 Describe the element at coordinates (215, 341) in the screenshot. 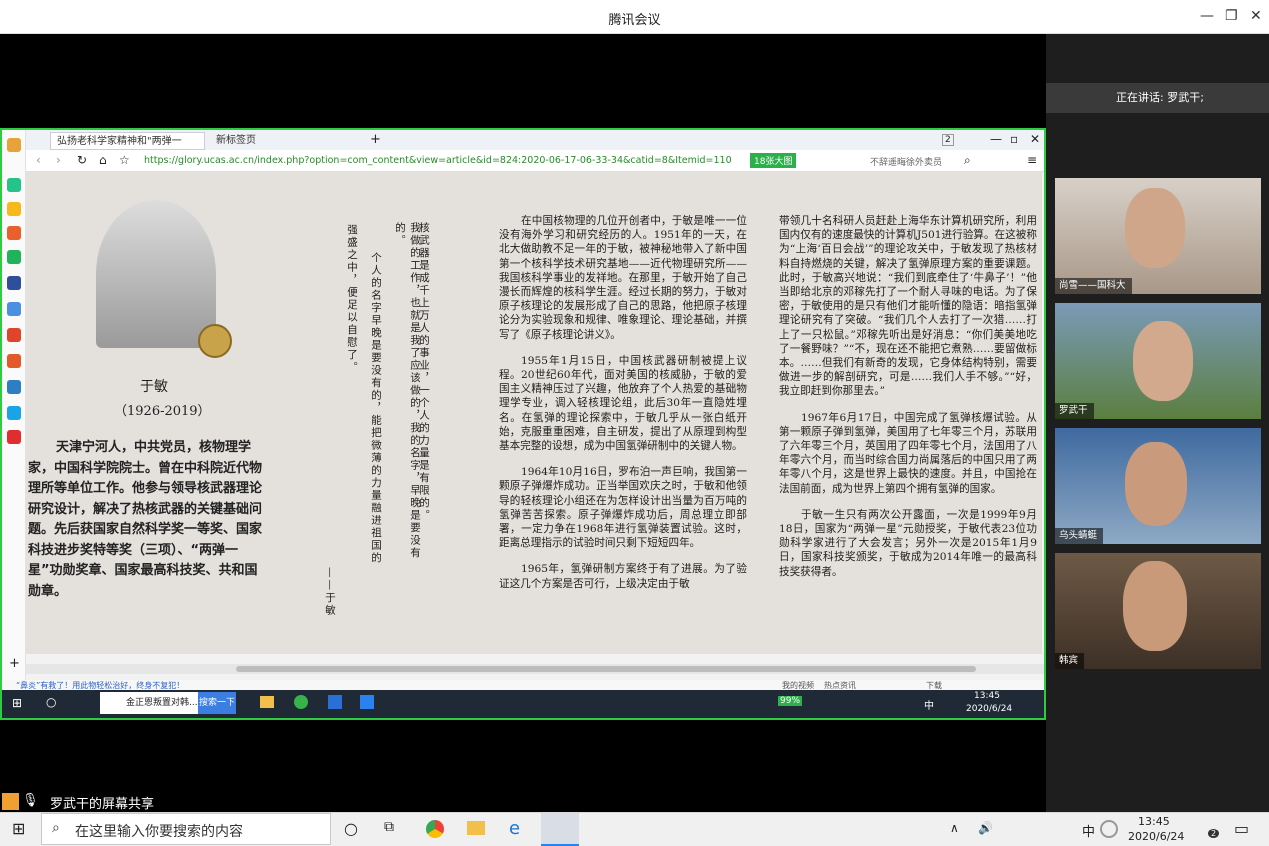

I see `medal-icon` at that location.